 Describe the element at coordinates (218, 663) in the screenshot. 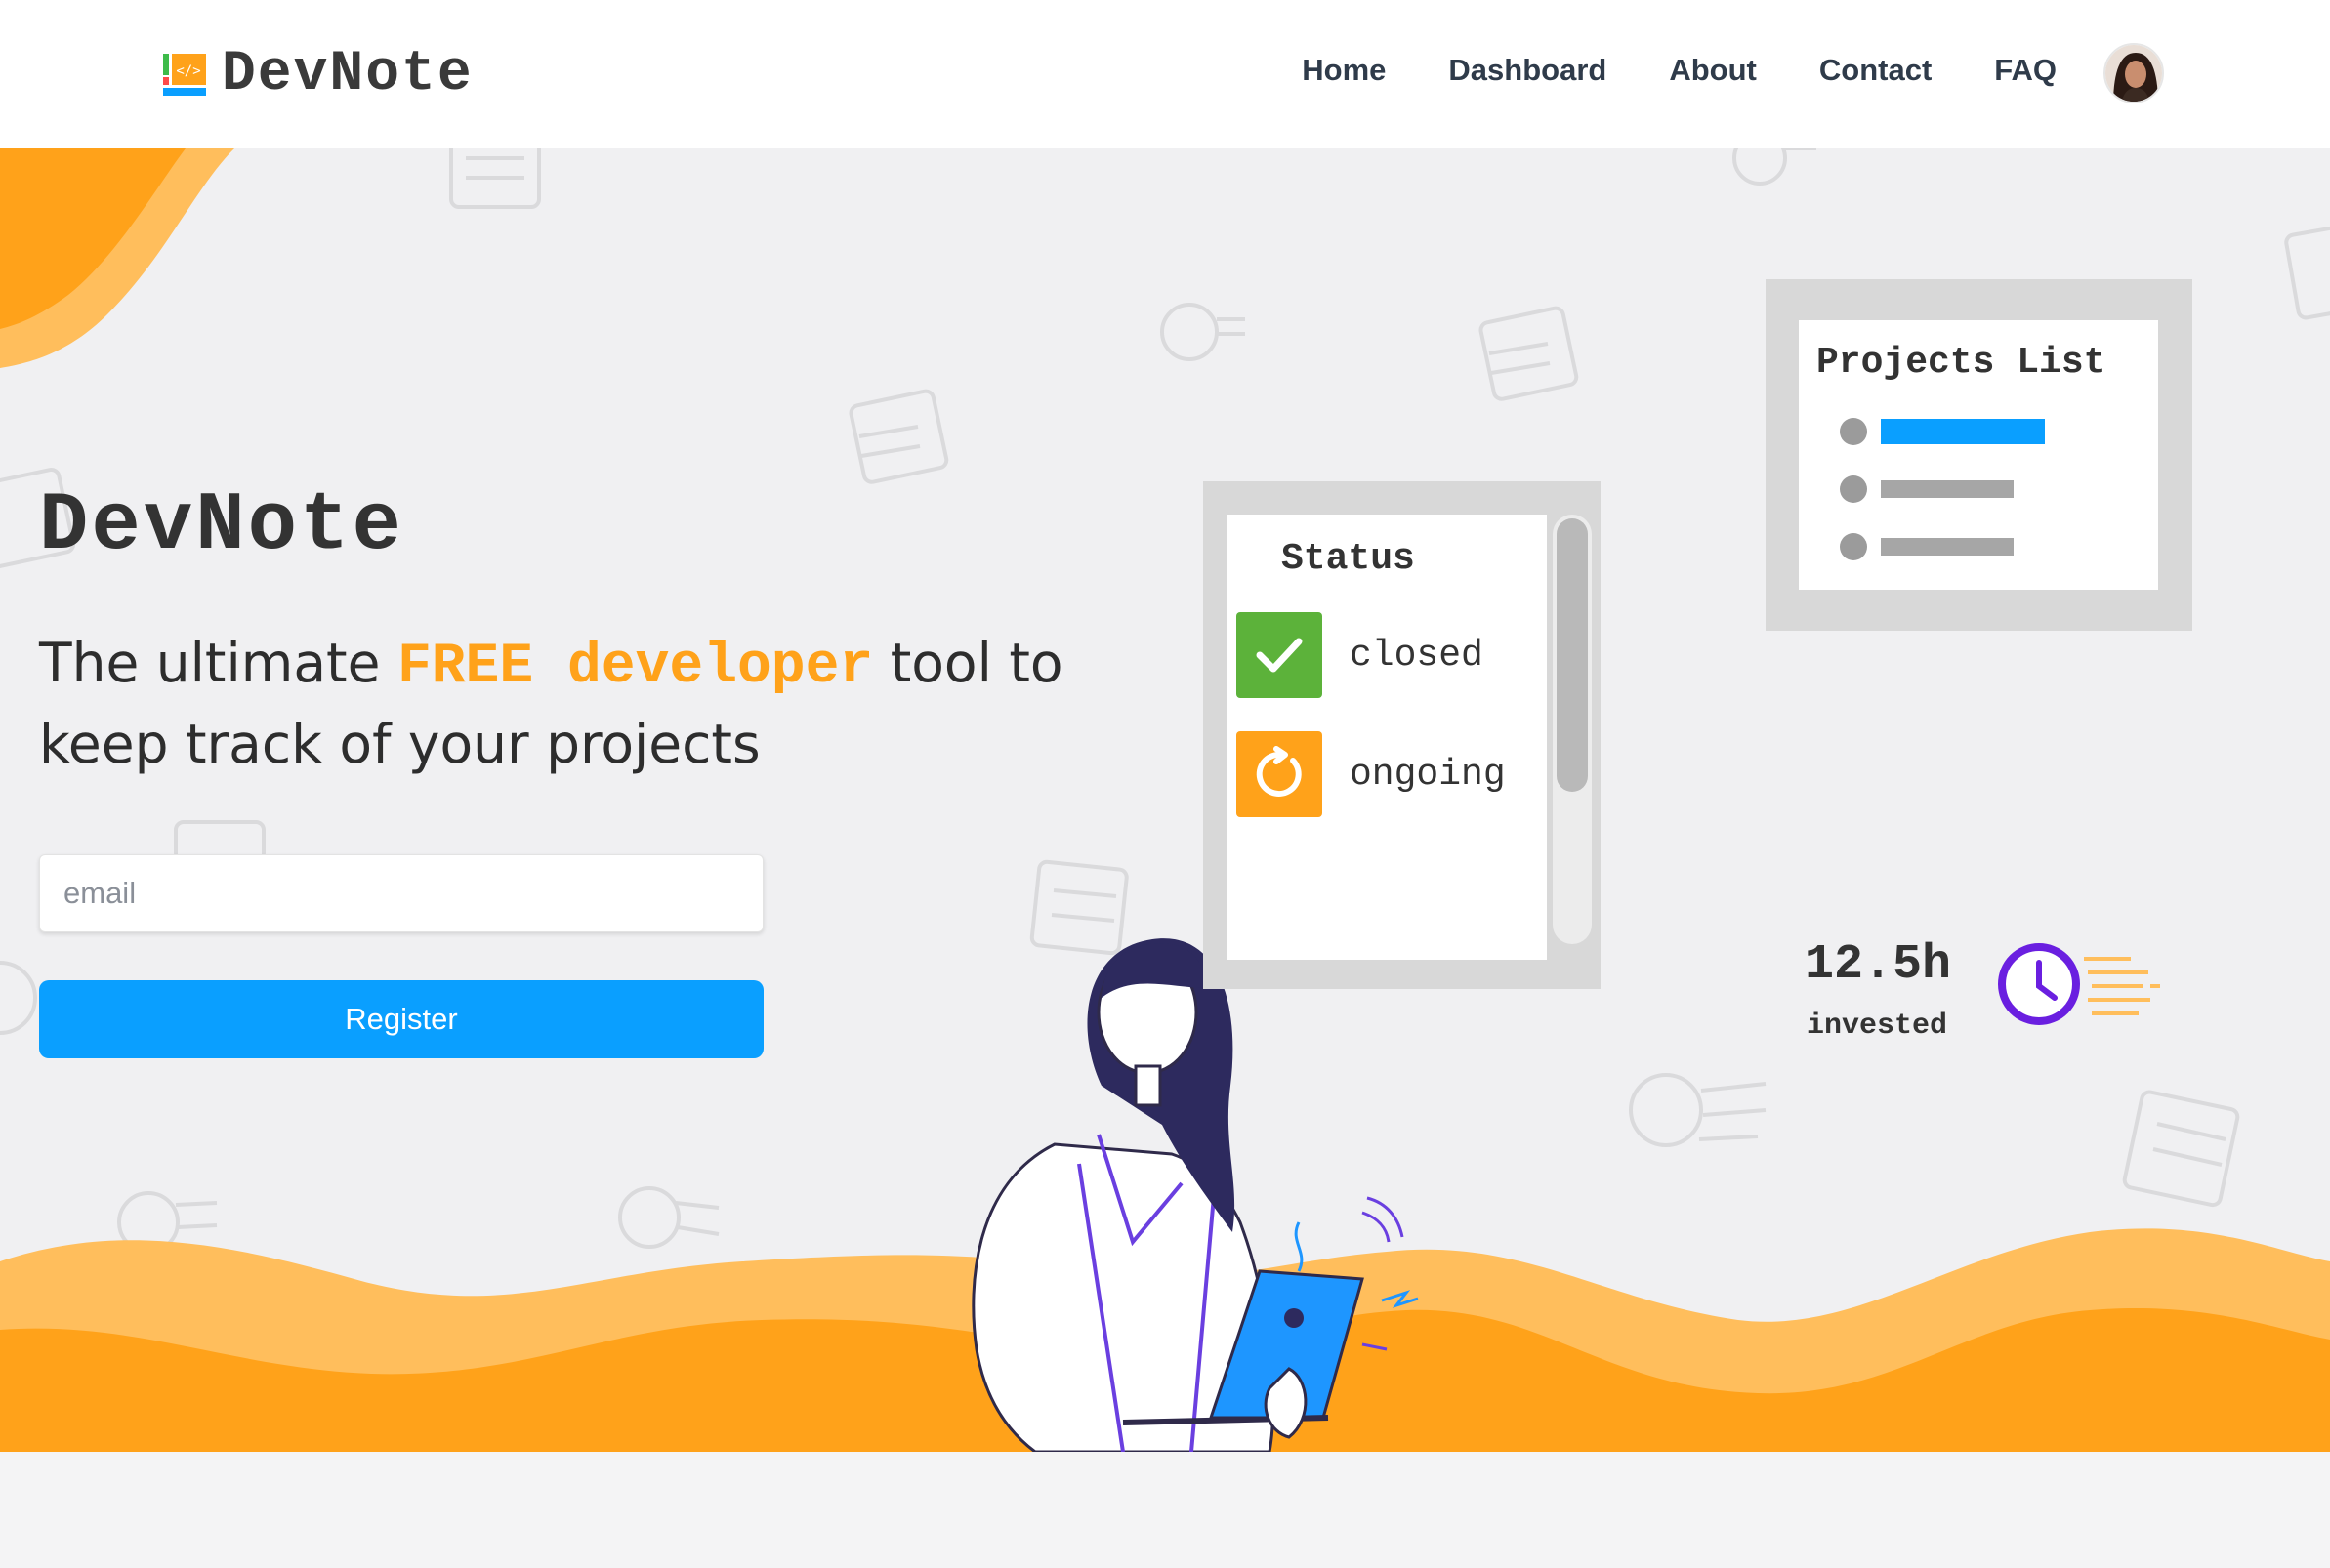

I see `subtitle-text-pre: The ultimate` at that location.